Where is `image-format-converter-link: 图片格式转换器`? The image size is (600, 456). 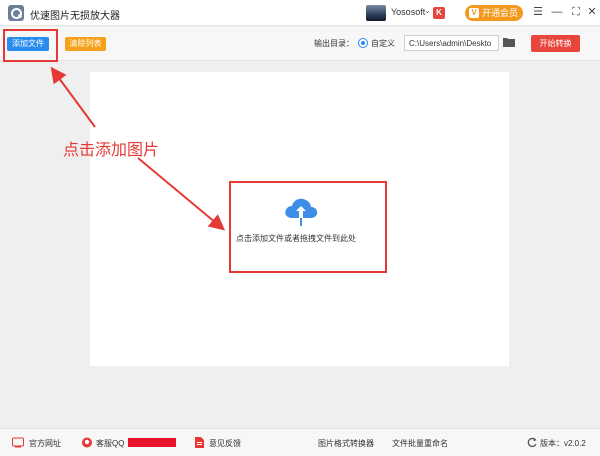 image-format-converter-link: 图片格式转换器 is located at coordinates (346, 443).